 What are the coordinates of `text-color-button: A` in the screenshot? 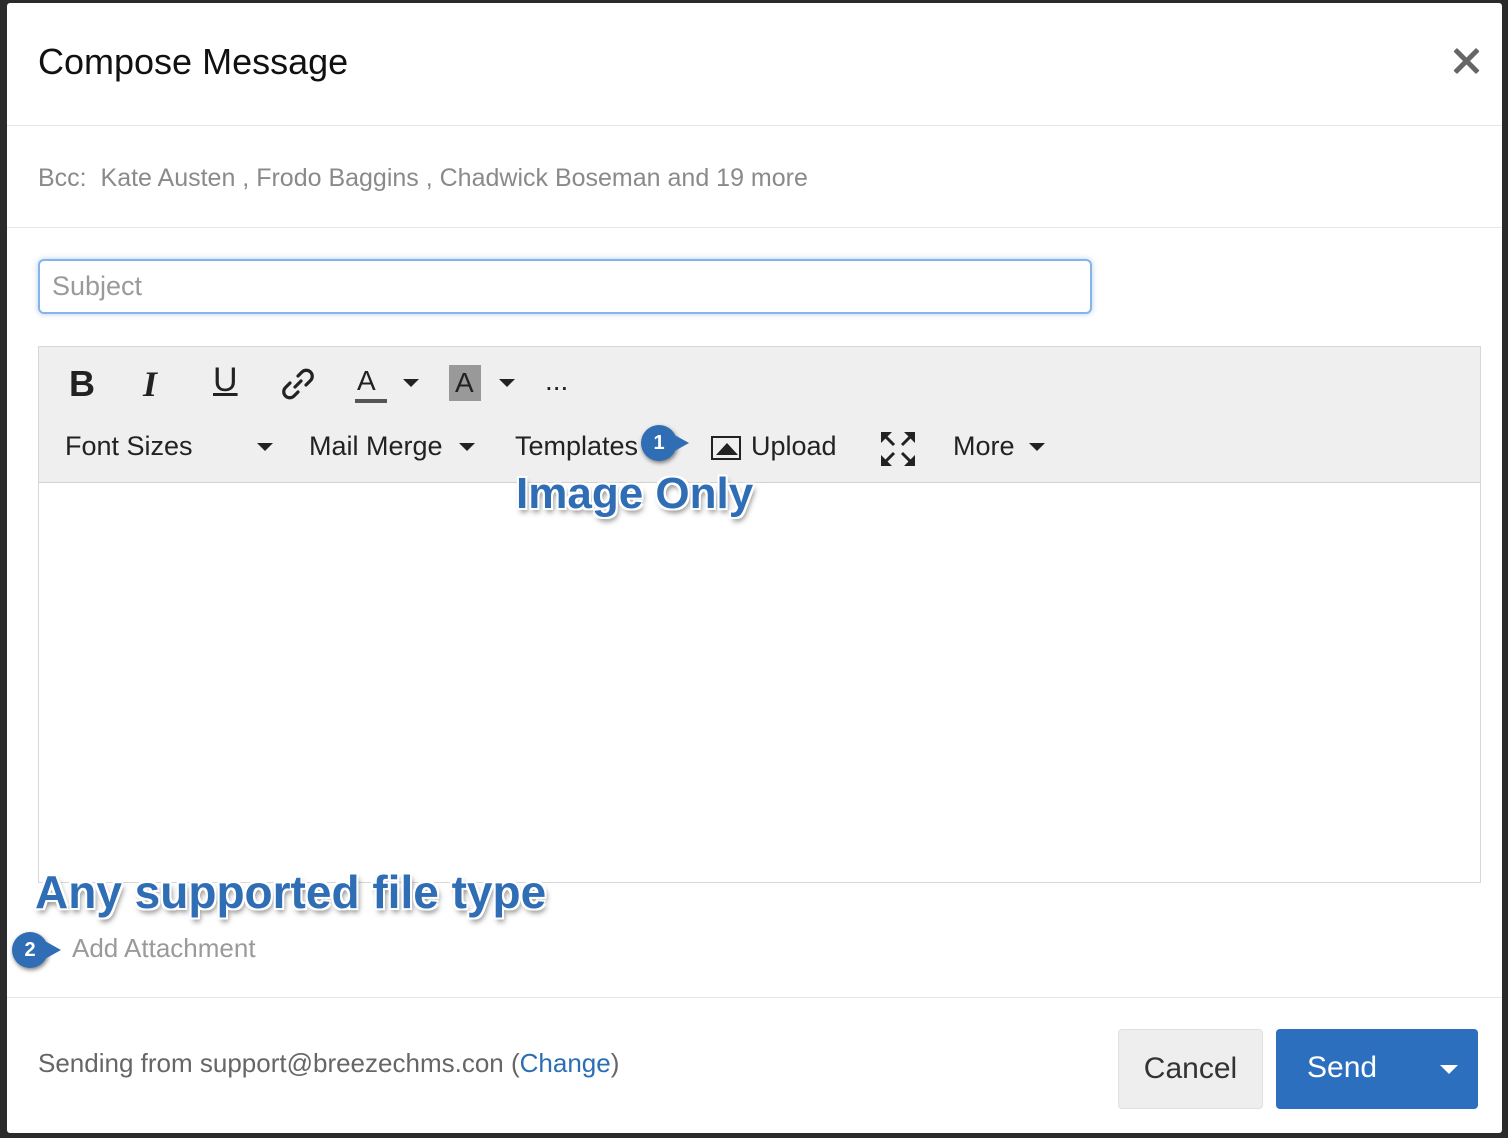 It's located at (390, 385).